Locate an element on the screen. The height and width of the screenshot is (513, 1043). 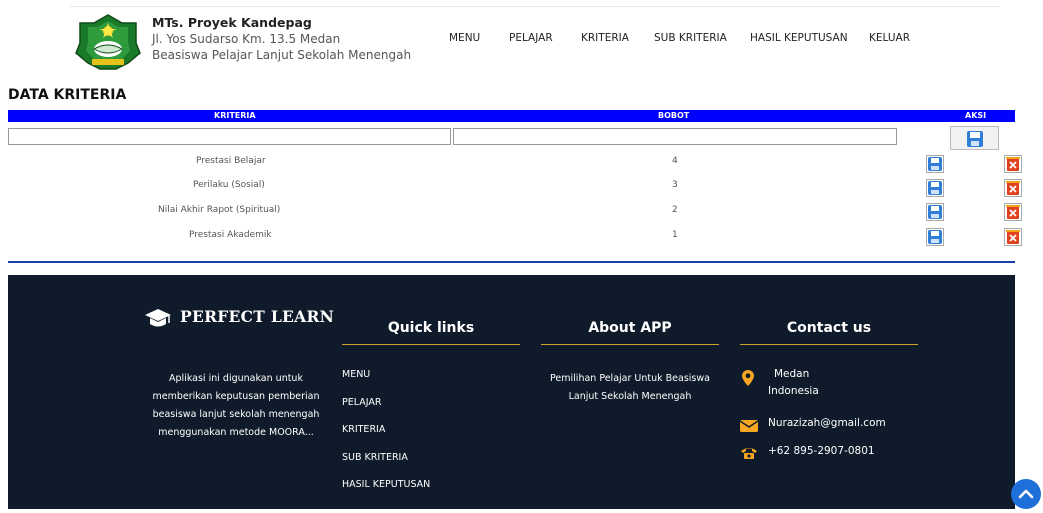
scroll-to-top-button is located at coordinates (1026, 494).